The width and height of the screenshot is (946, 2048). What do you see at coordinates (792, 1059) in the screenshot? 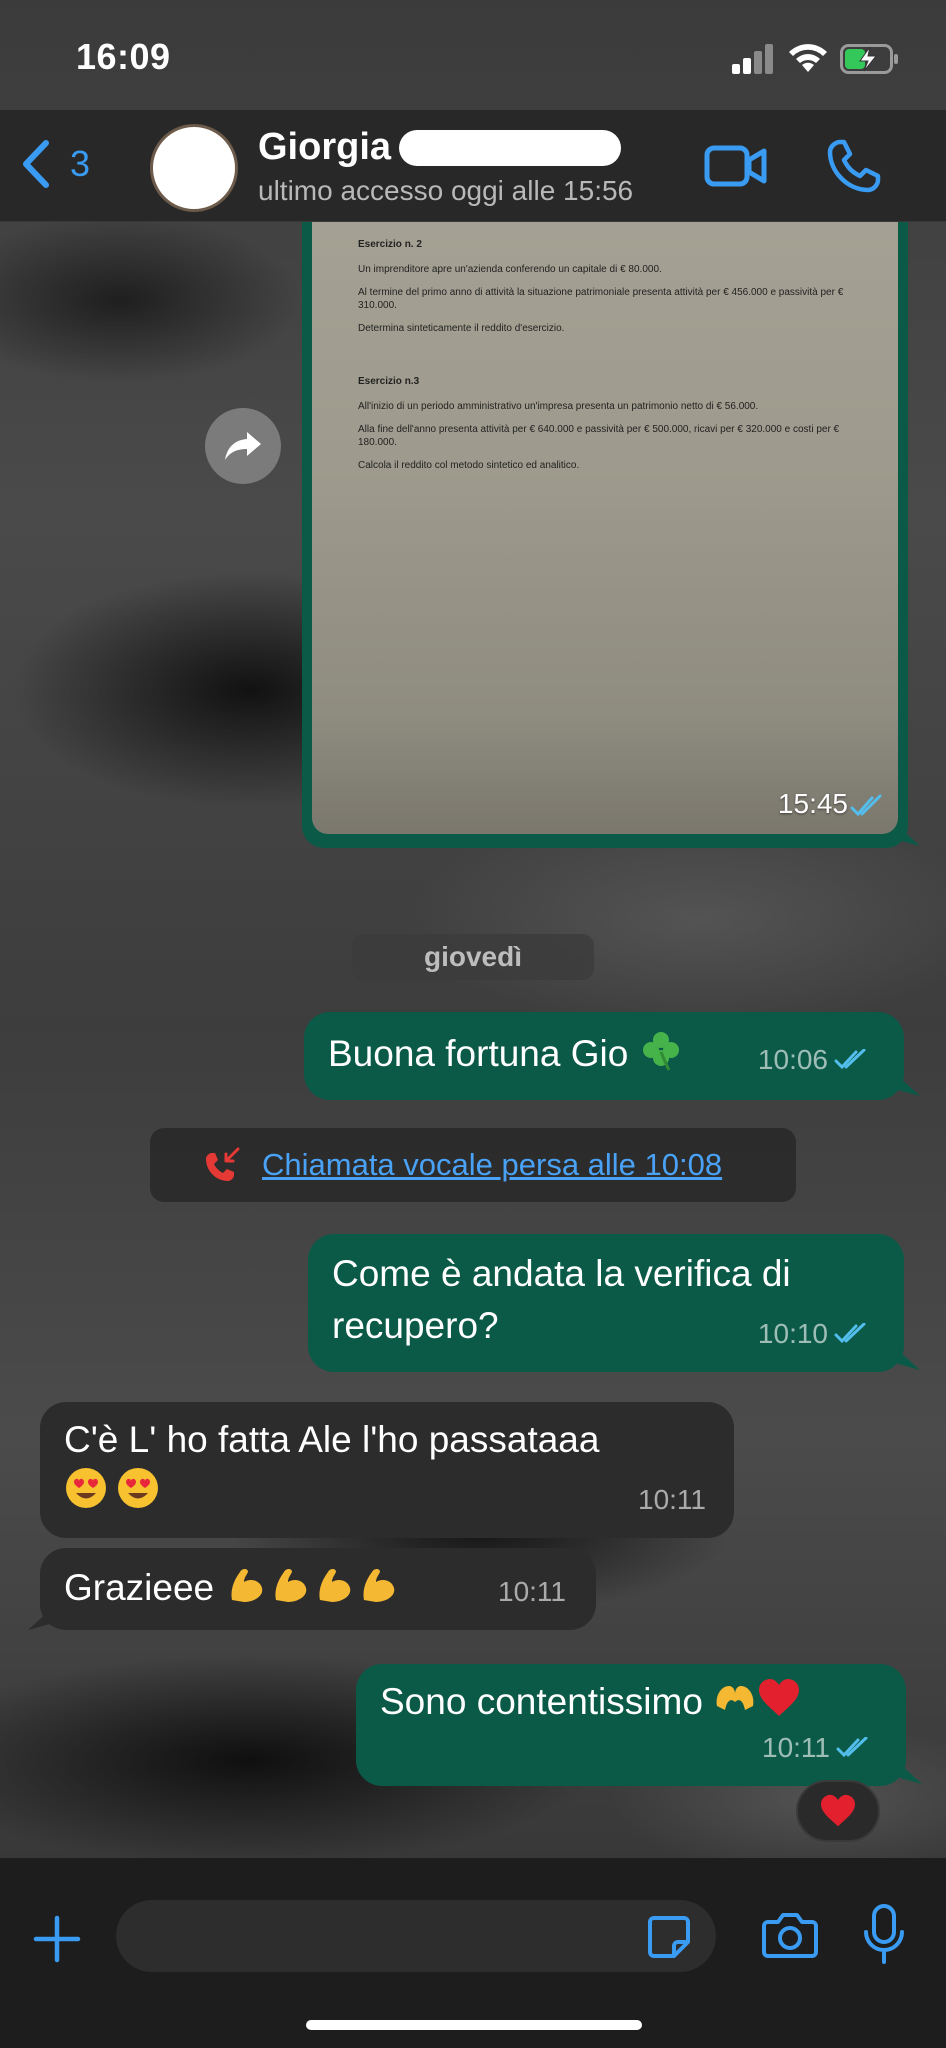
I see `message-time: 10:06` at bounding box center [792, 1059].